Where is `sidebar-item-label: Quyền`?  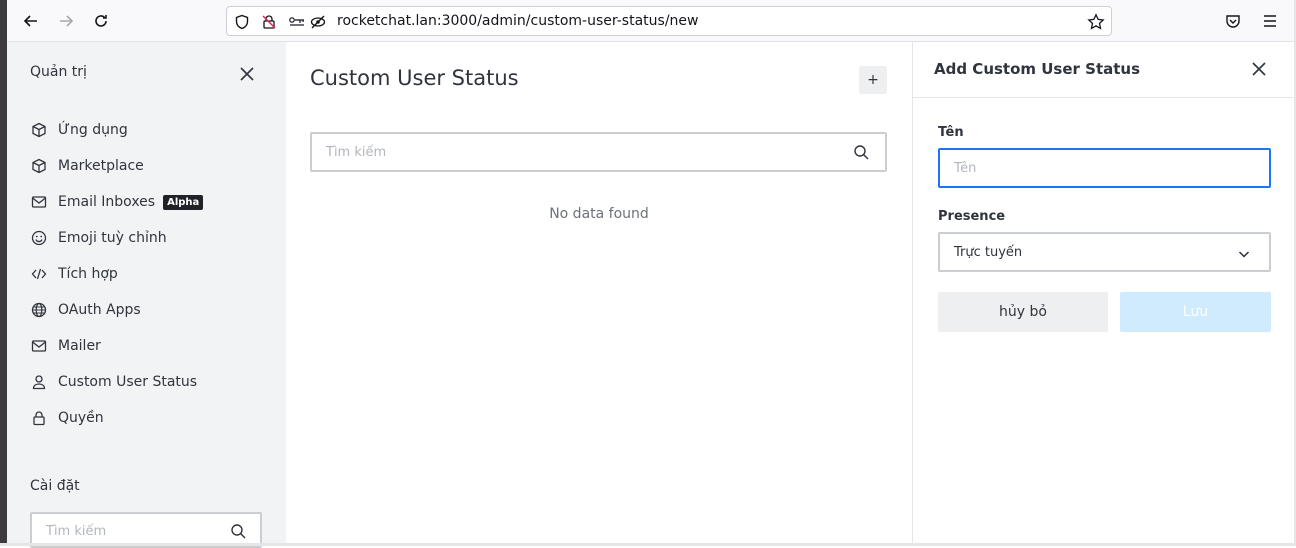 sidebar-item-label: Quyền is located at coordinates (81, 418).